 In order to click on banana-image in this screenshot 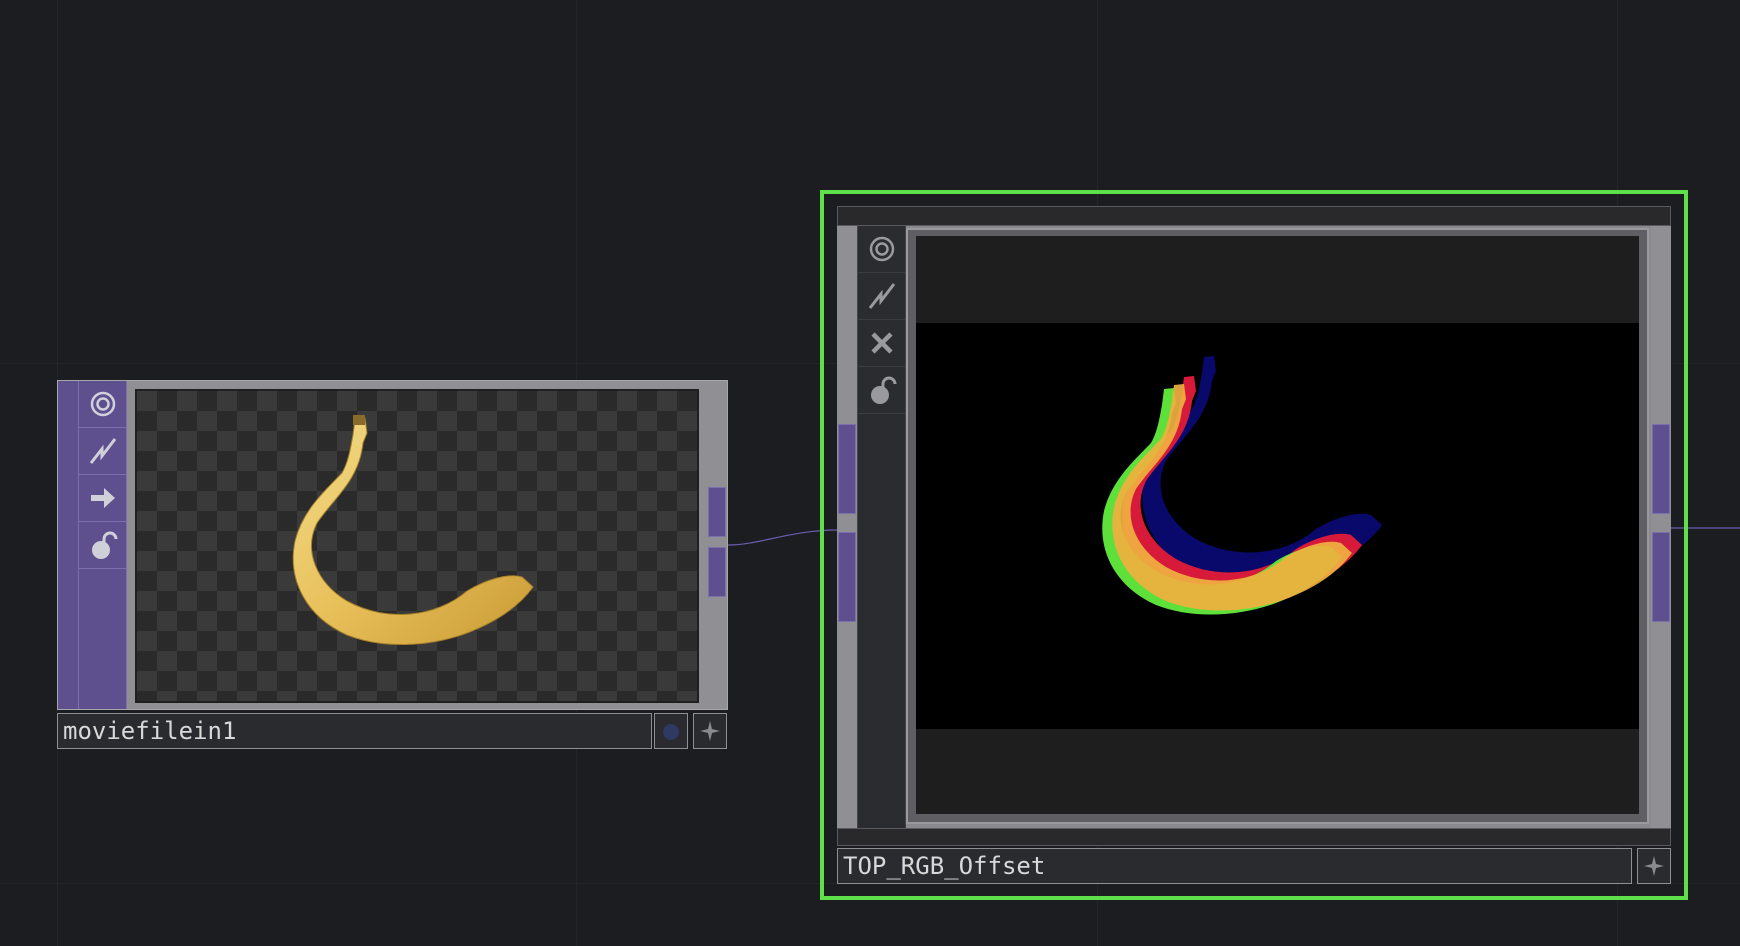, I will do `click(413, 530)`.